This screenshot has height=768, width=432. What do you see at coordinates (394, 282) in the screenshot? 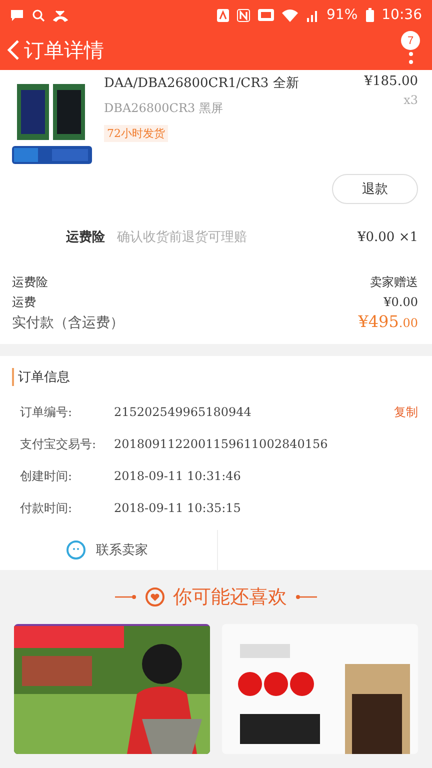
I see `summary-value: 卖家赠送` at bounding box center [394, 282].